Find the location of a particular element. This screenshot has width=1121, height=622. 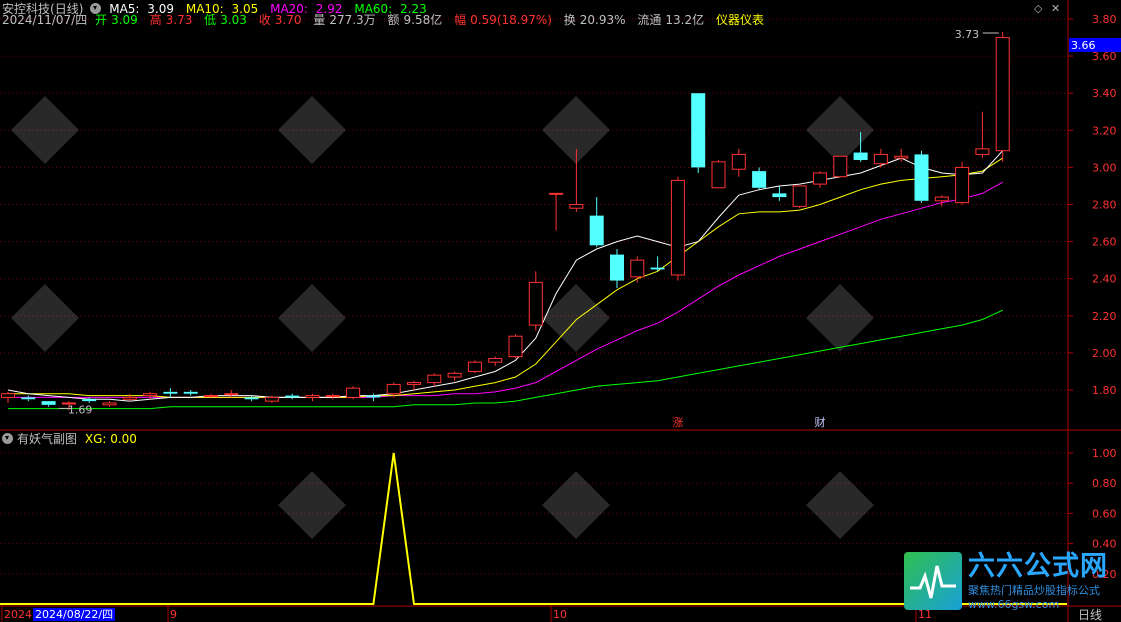

diamond-icon: ◇ is located at coordinates (1038, 8).